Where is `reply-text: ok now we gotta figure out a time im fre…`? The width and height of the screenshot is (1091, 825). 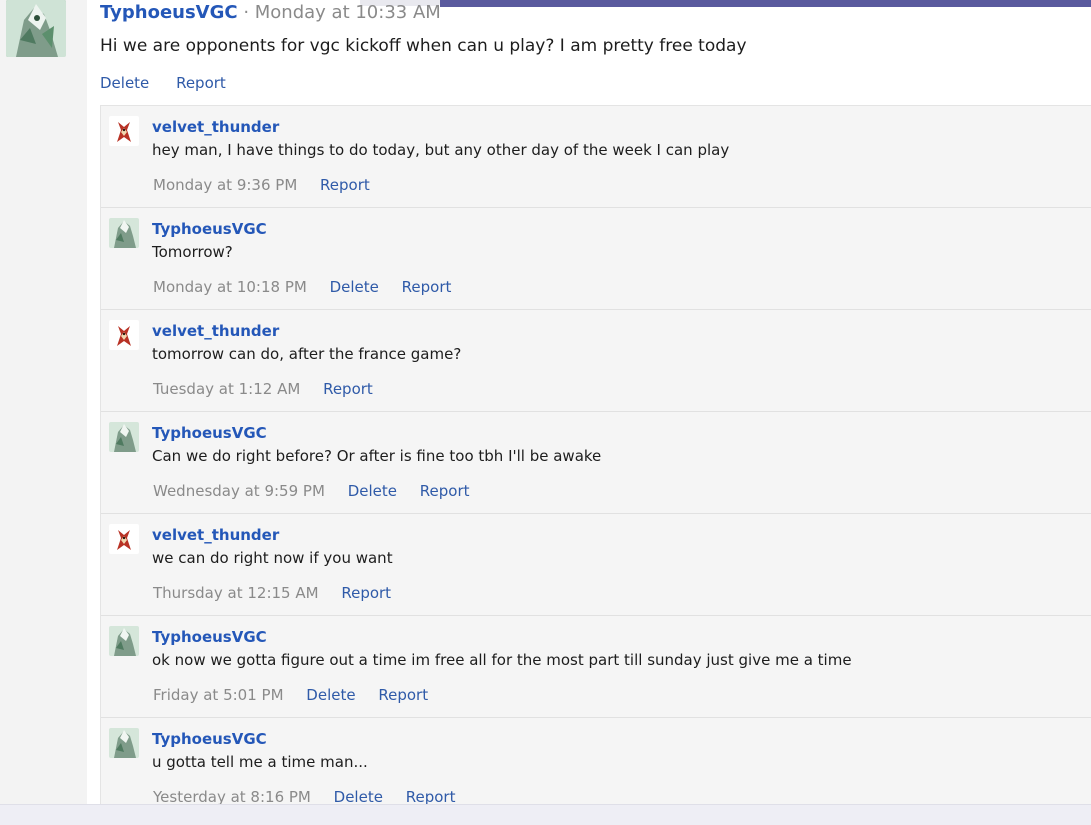 reply-text: ok now we gotta figure out a time im fre… is located at coordinates (502, 660).